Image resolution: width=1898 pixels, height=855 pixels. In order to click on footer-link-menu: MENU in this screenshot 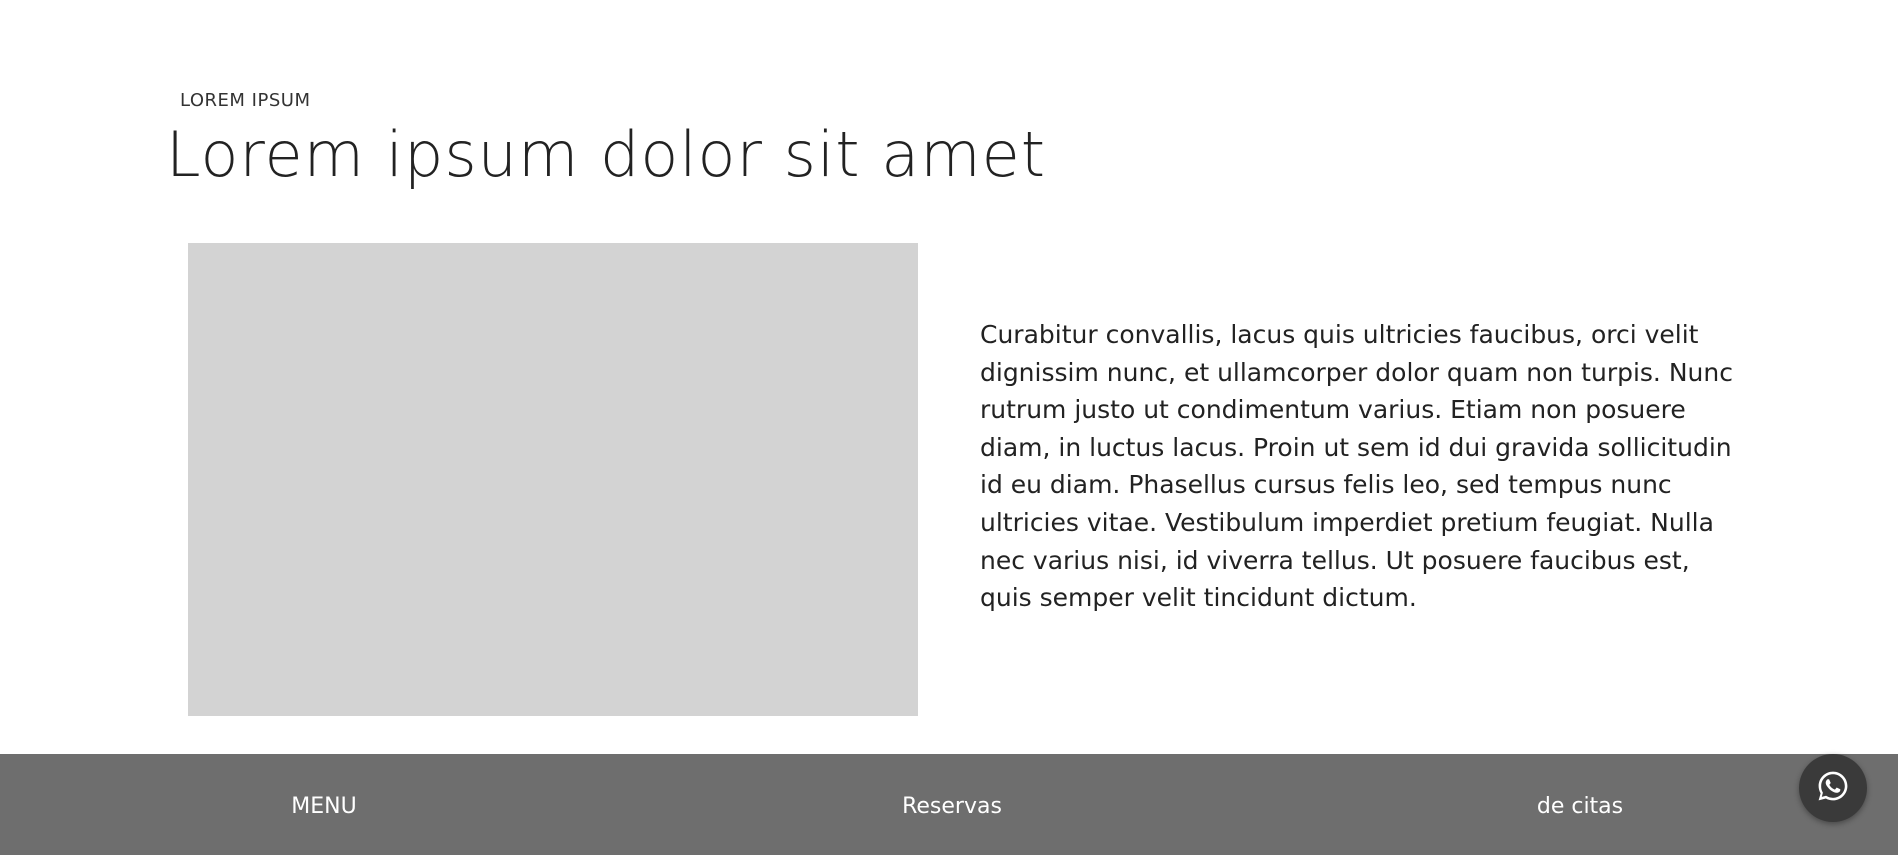, I will do `click(323, 806)`.